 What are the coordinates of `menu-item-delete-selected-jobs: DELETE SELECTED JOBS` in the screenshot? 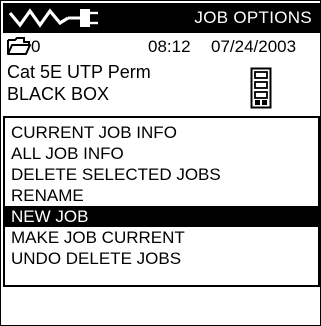 It's located at (161, 174).